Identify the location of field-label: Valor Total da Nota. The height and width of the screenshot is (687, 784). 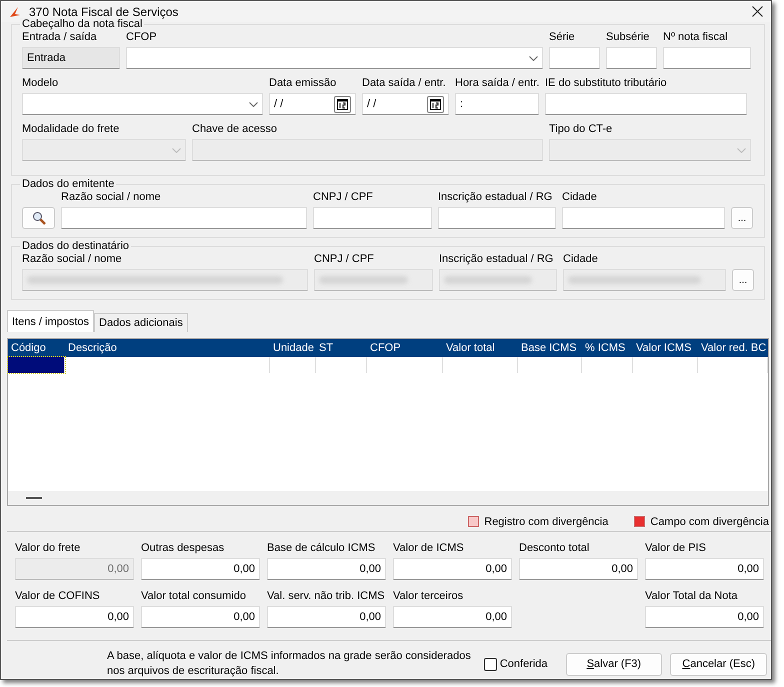
(692, 597).